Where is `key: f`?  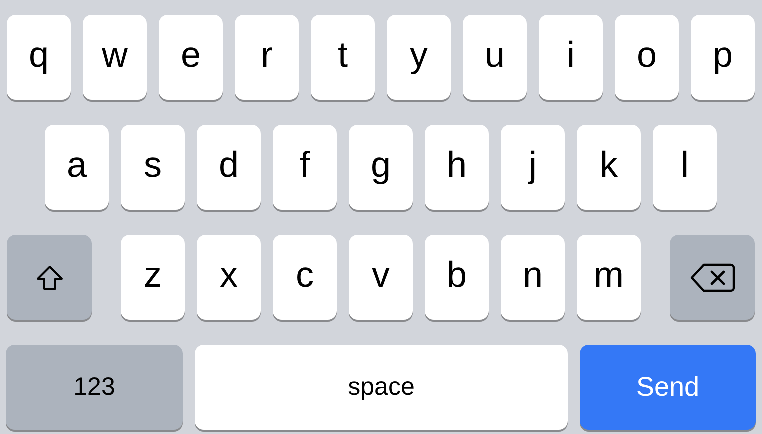
key: f is located at coordinates (305, 167).